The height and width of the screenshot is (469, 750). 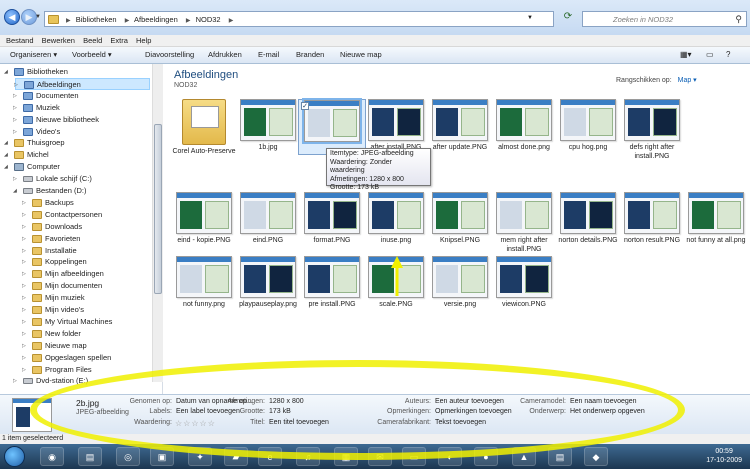 What do you see at coordinates (208, 19) in the screenshot?
I see `breadcrumb-item: NOD32` at bounding box center [208, 19].